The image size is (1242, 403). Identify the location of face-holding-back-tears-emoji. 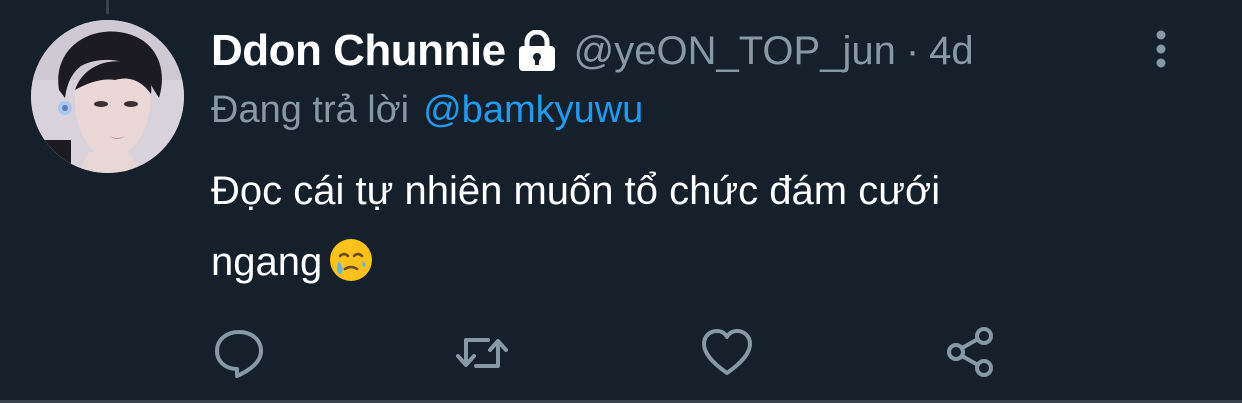
(351, 258).